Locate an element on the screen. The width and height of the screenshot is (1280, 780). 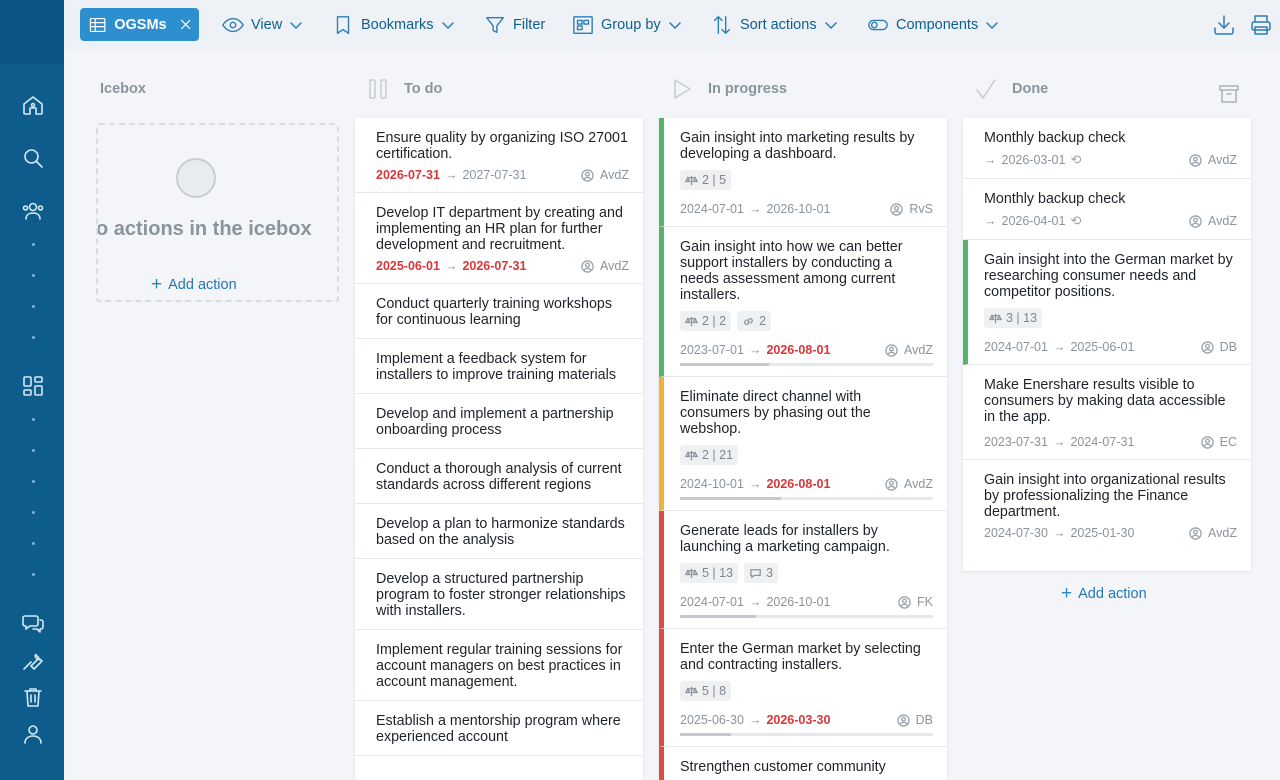
link-badge: 2 is located at coordinates (754, 321).